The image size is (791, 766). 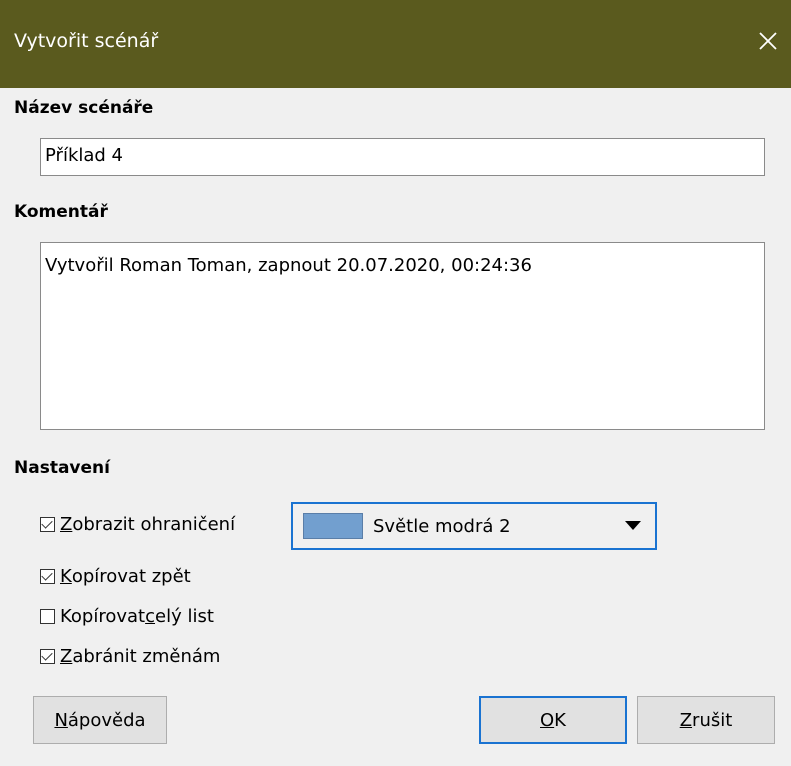 What do you see at coordinates (547, 720) in the screenshot?
I see `ok-mnemonic: O` at bounding box center [547, 720].